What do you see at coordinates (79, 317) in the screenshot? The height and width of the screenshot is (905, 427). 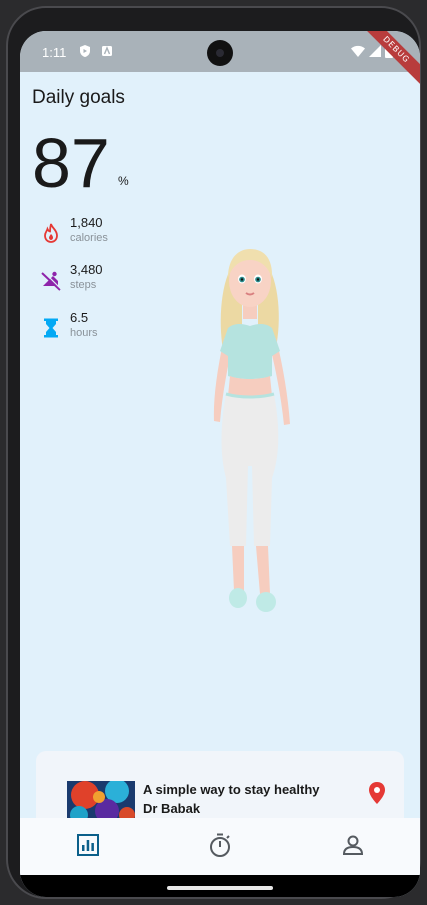 I see `stat-value: 6.5` at bounding box center [79, 317].